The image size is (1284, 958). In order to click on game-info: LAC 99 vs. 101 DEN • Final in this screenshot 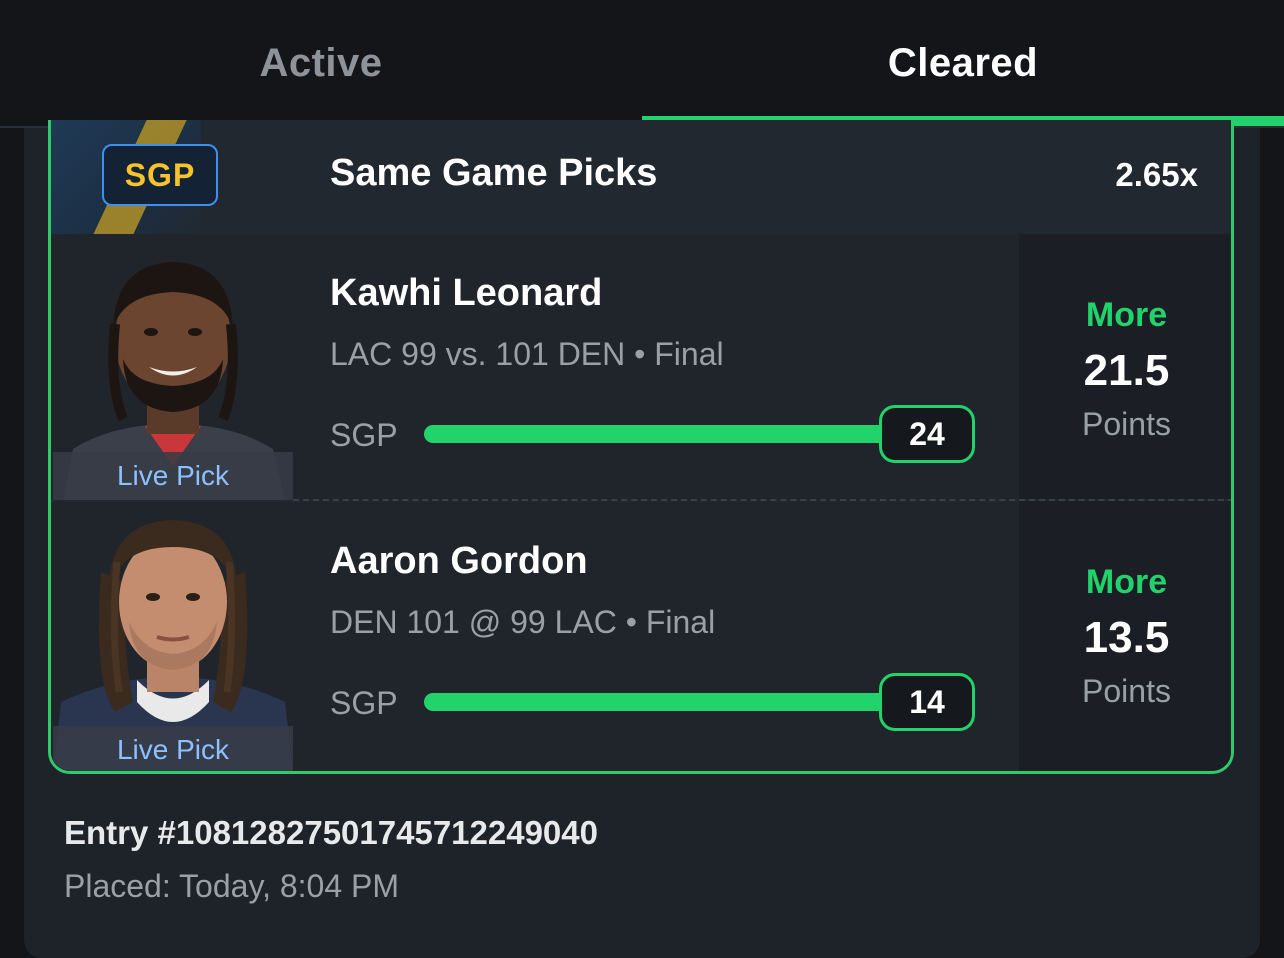, I will do `click(527, 354)`.